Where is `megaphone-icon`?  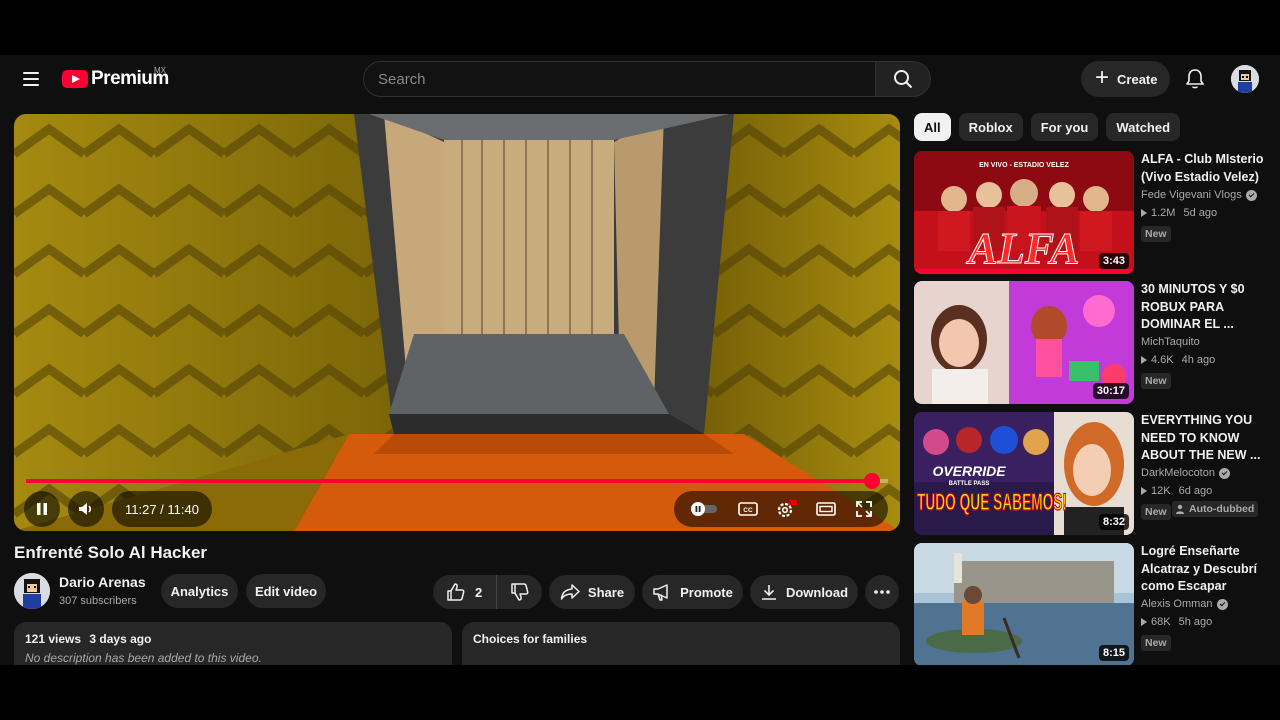 megaphone-icon is located at coordinates (660, 592).